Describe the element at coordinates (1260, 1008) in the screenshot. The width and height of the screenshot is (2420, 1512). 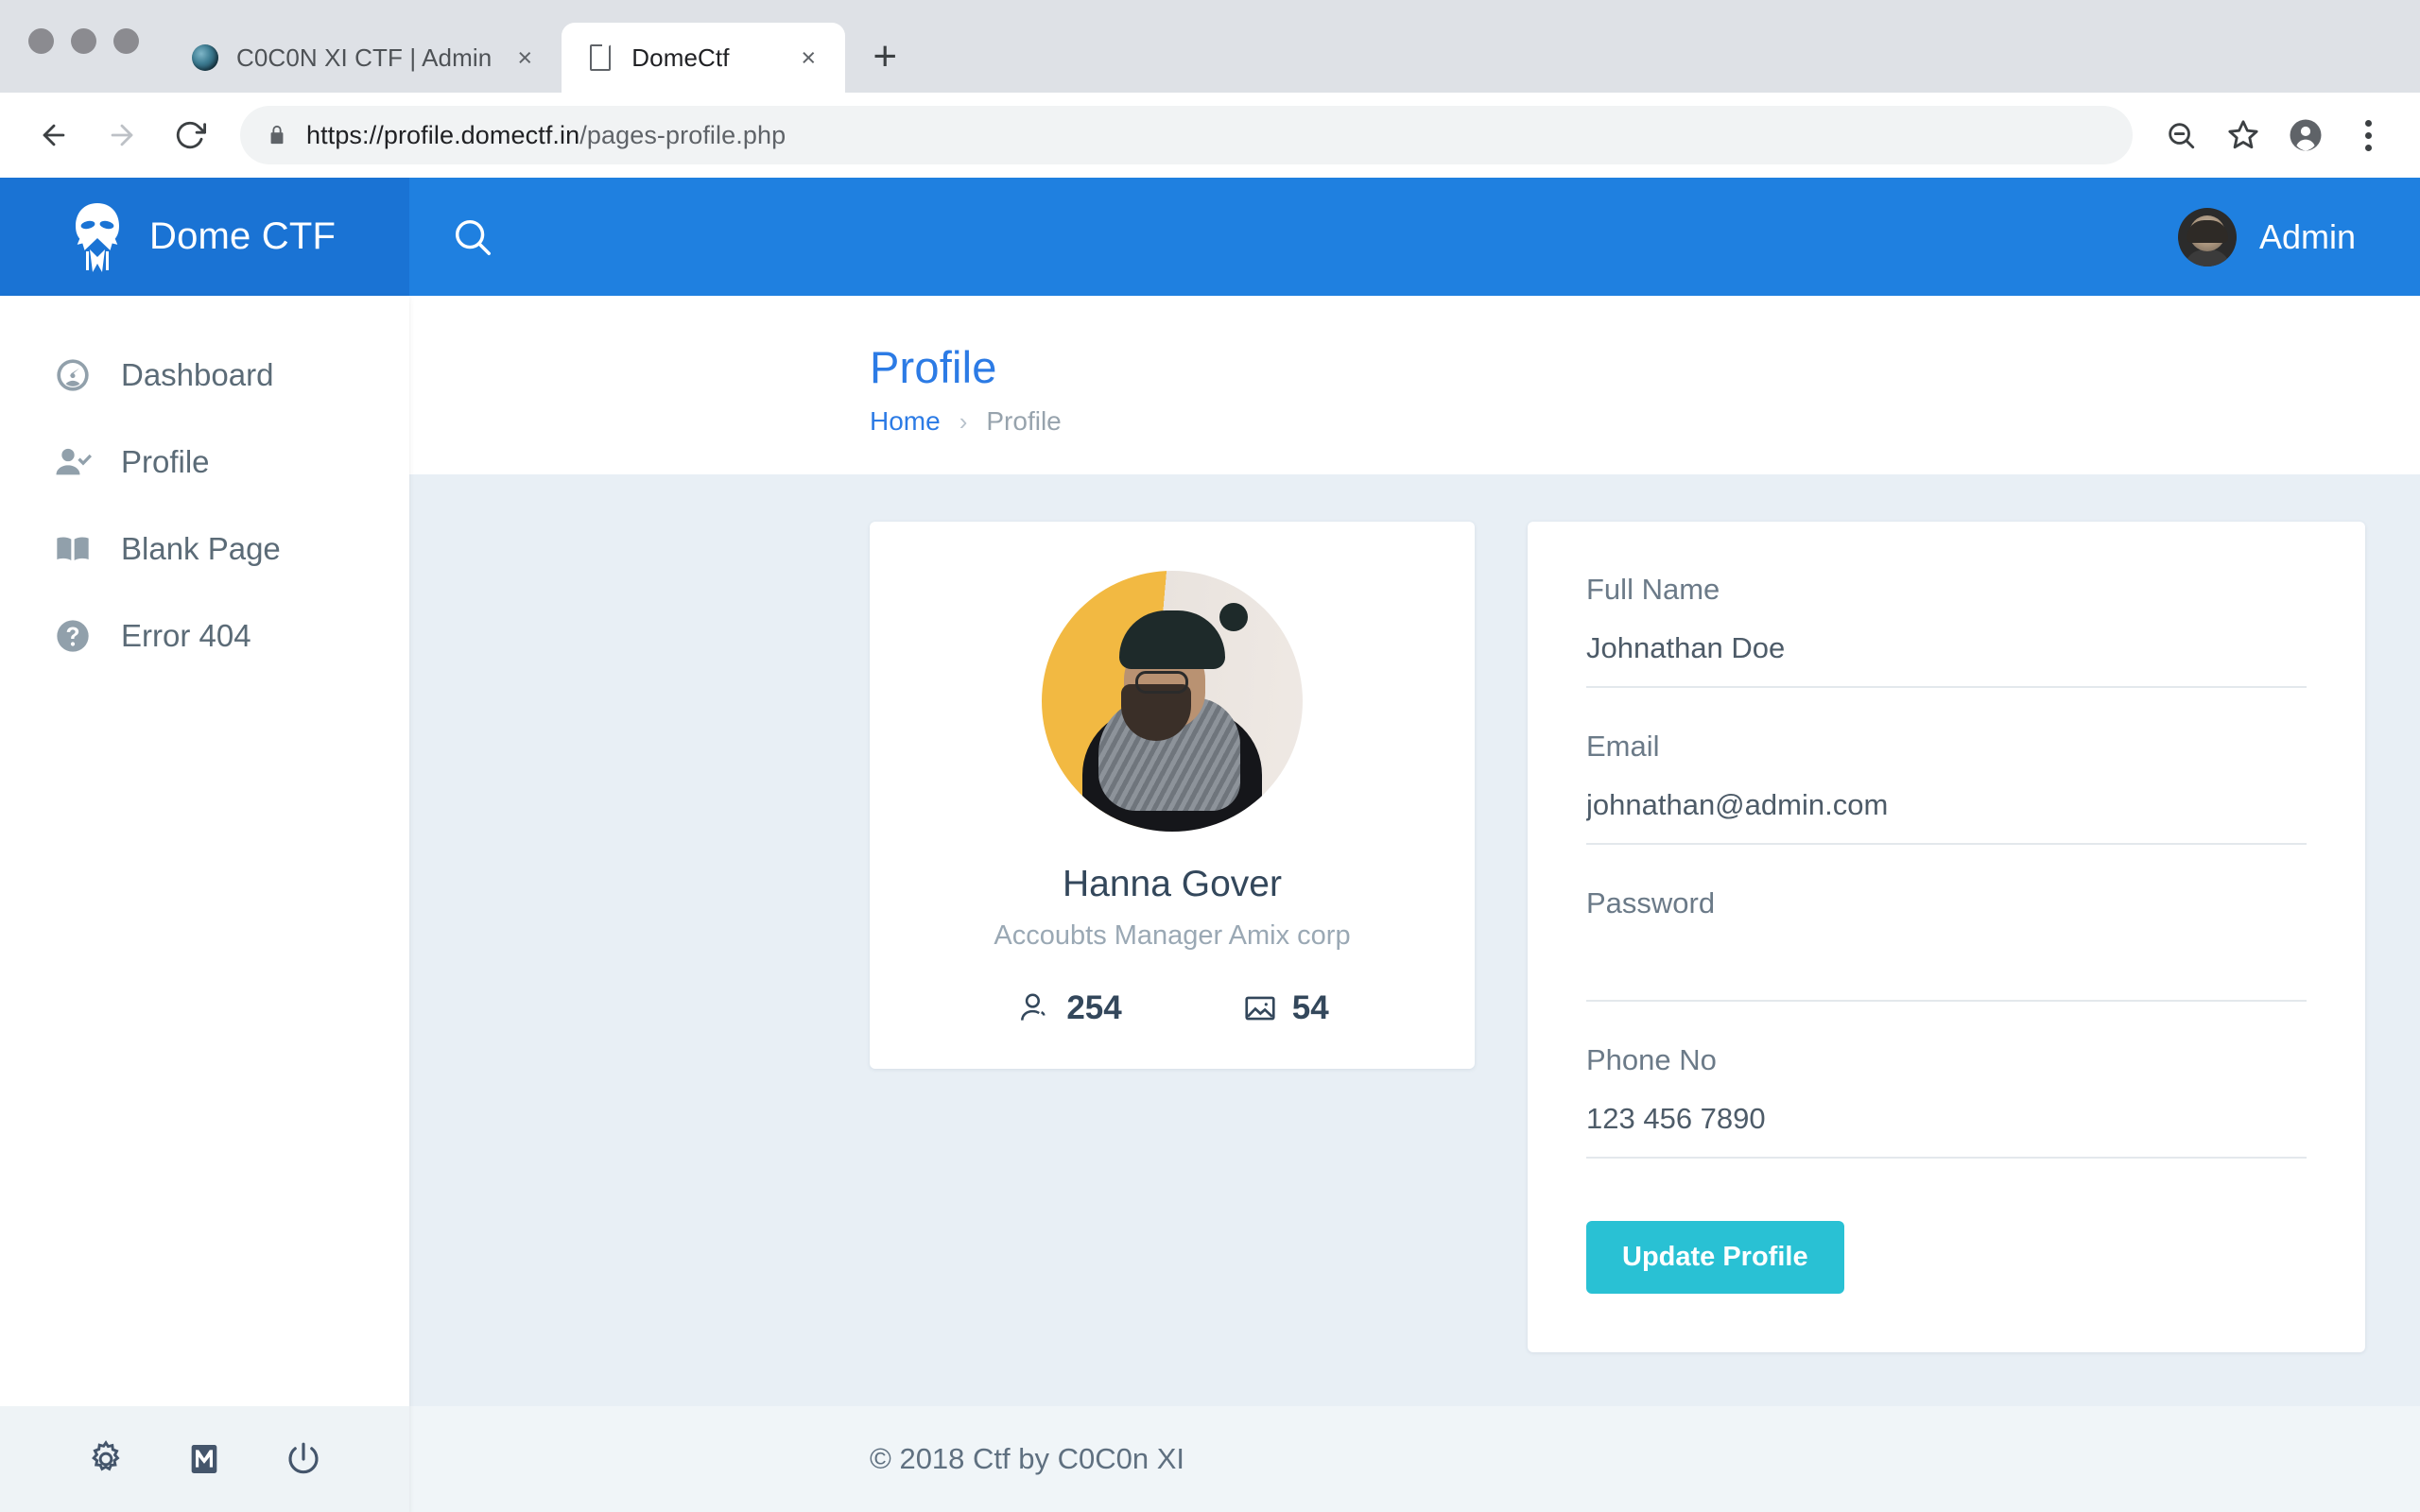
I see `photos-icon` at that location.